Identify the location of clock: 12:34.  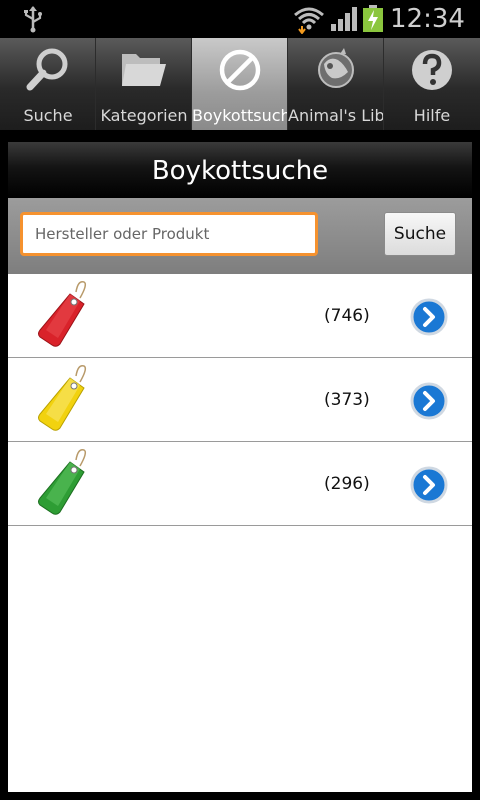
(427, 19).